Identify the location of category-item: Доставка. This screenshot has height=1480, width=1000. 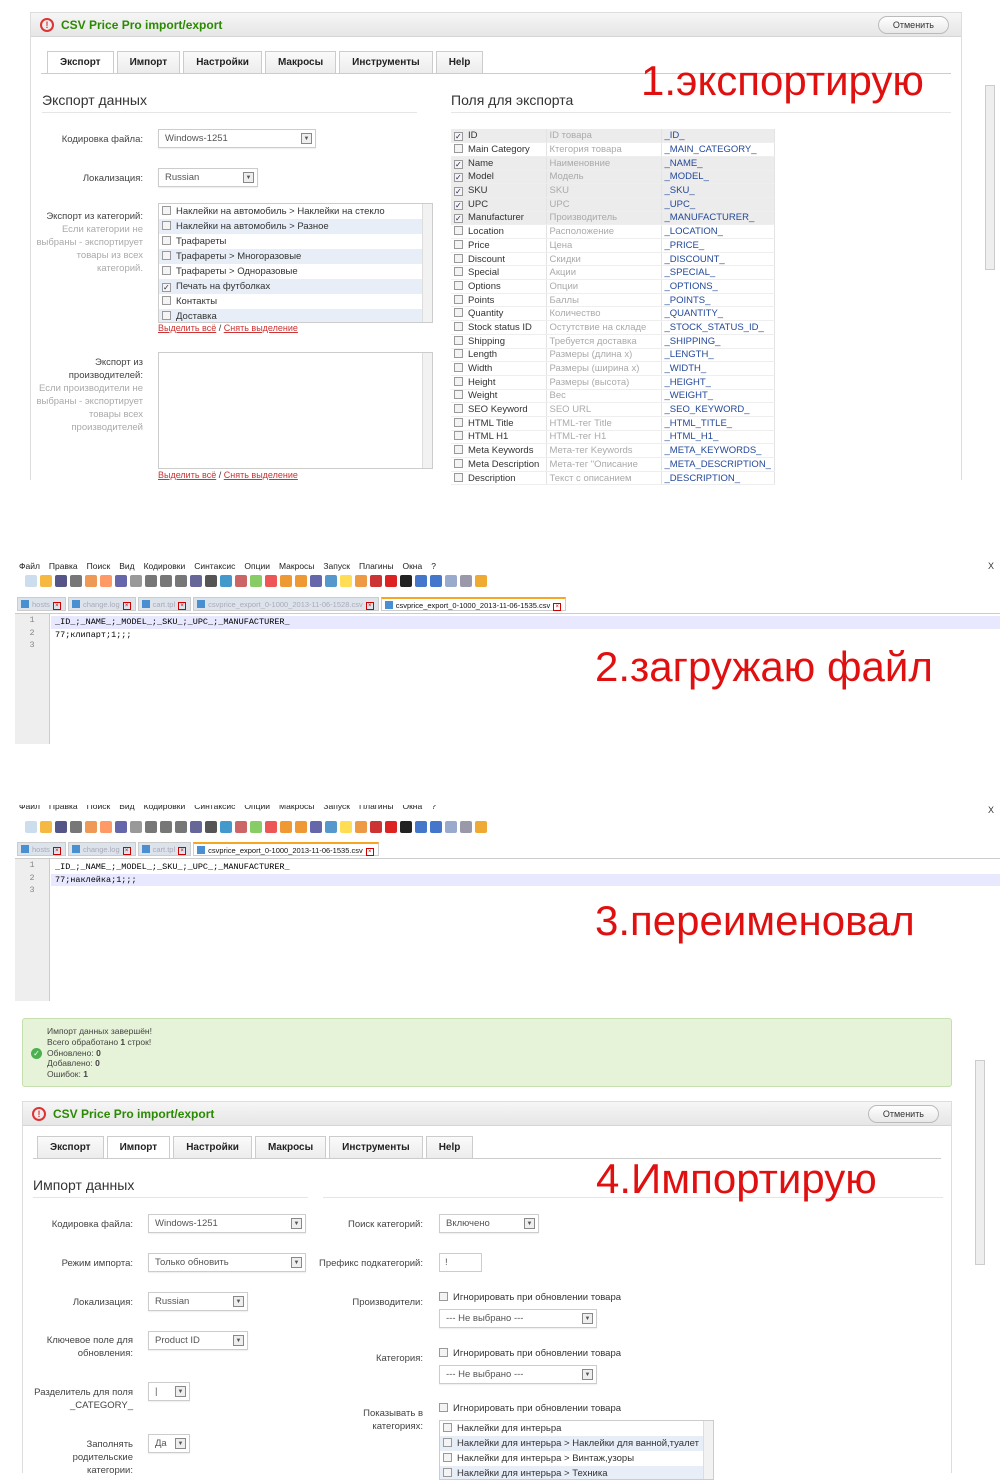
(290, 315).